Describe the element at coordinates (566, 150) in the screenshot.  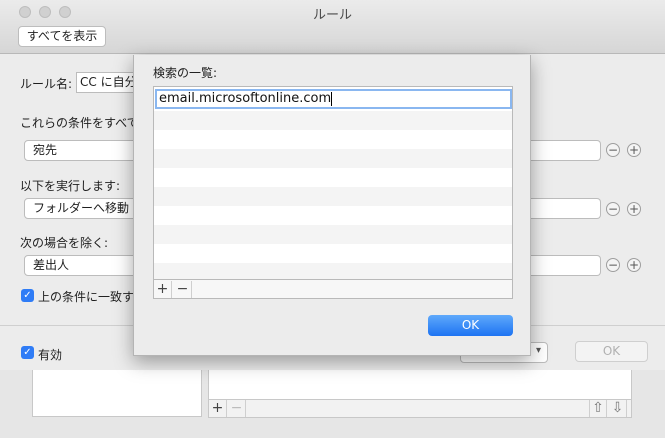
I see `condition-value-field` at that location.